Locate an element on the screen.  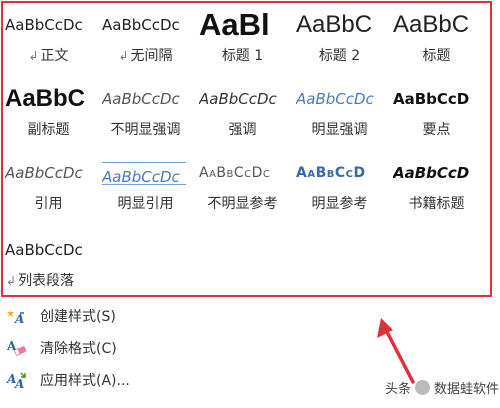
style-label: 副标题 is located at coordinates (48, 130).